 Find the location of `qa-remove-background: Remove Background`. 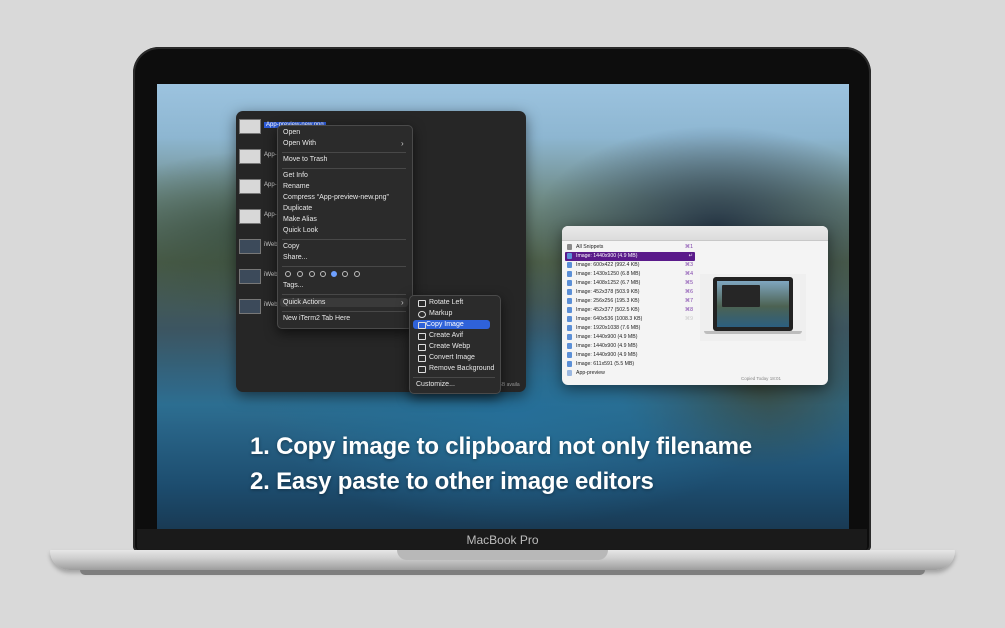

qa-remove-background: Remove Background is located at coordinates (461, 368).